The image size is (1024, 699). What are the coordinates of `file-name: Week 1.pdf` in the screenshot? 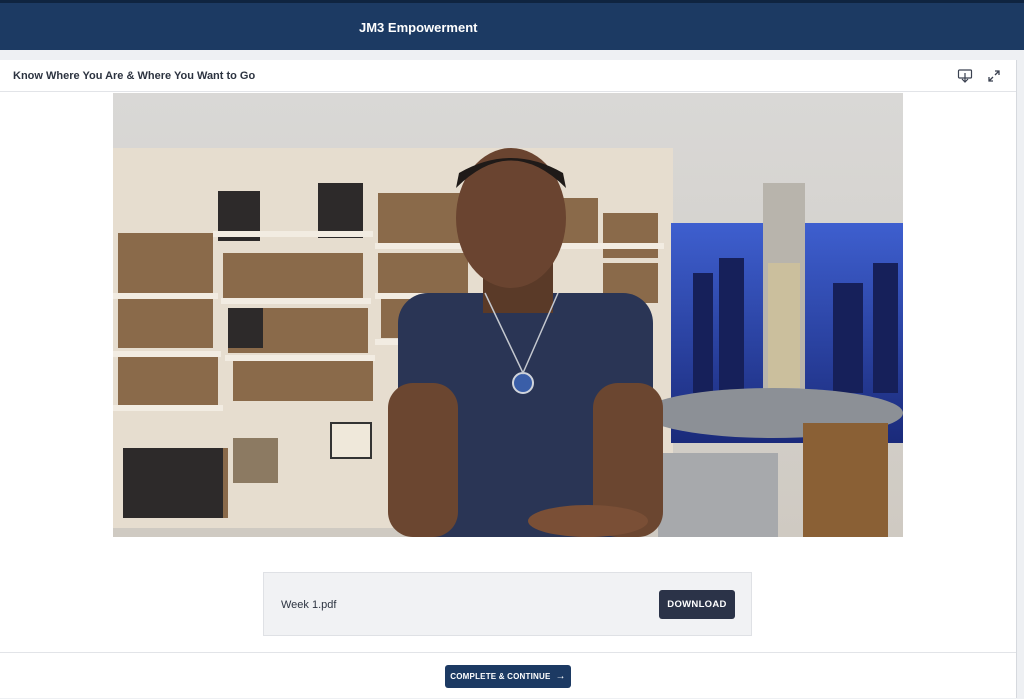 It's located at (309, 605).